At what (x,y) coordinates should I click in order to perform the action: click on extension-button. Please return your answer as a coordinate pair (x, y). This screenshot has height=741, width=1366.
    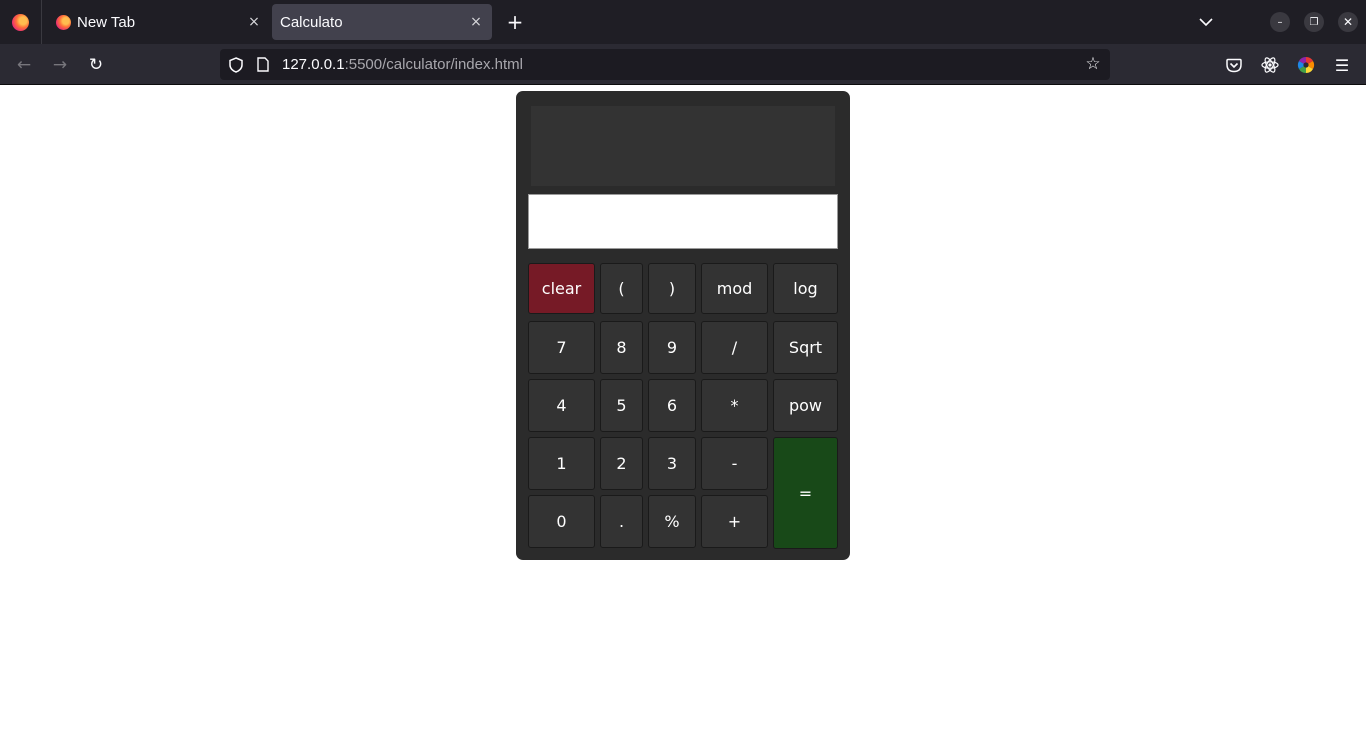
    Looking at the image, I should click on (1270, 65).